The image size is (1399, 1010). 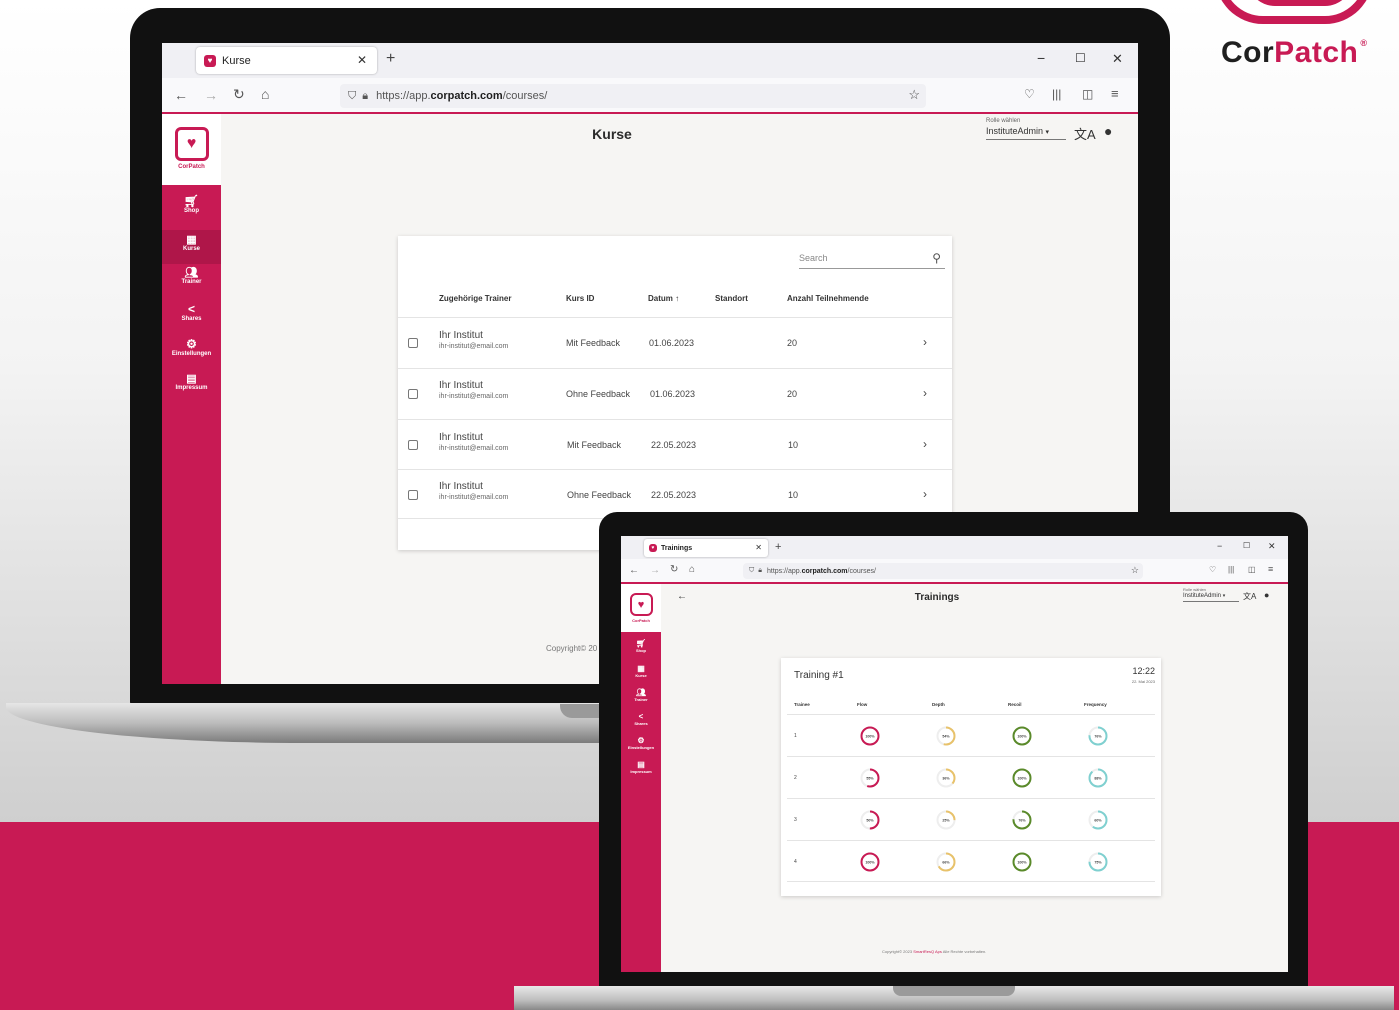 What do you see at coordinates (1098, 862) in the screenshot?
I see `frequency-progress-ring: 75%` at bounding box center [1098, 862].